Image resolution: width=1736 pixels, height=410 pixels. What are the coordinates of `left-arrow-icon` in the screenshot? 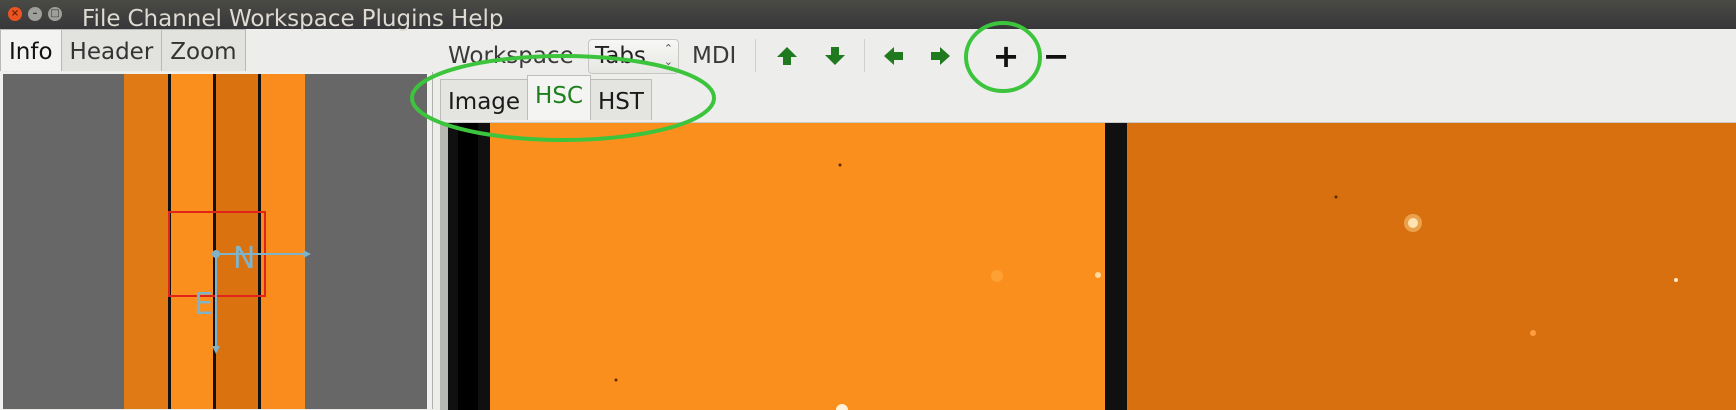 It's located at (893, 56).